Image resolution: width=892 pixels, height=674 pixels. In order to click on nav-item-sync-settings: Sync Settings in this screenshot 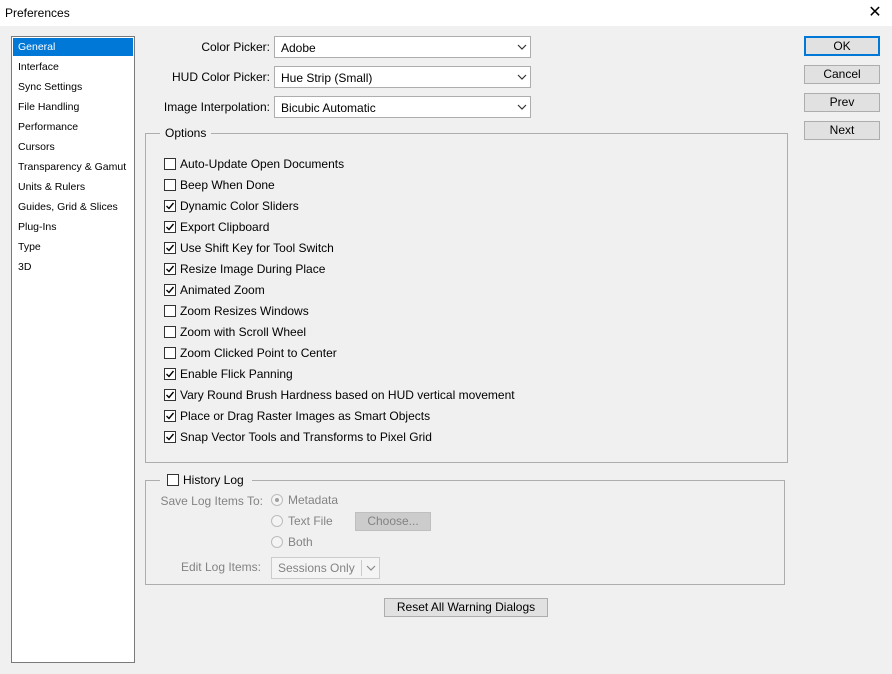, I will do `click(73, 87)`.